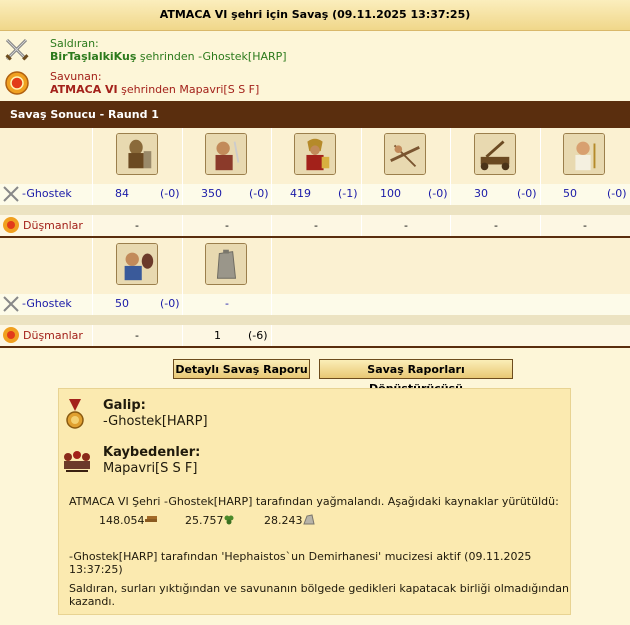 The image size is (630, 625). Describe the element at coordinates (204, 520) in the screenshot. I see `wine-amount: 25.757` at that location.